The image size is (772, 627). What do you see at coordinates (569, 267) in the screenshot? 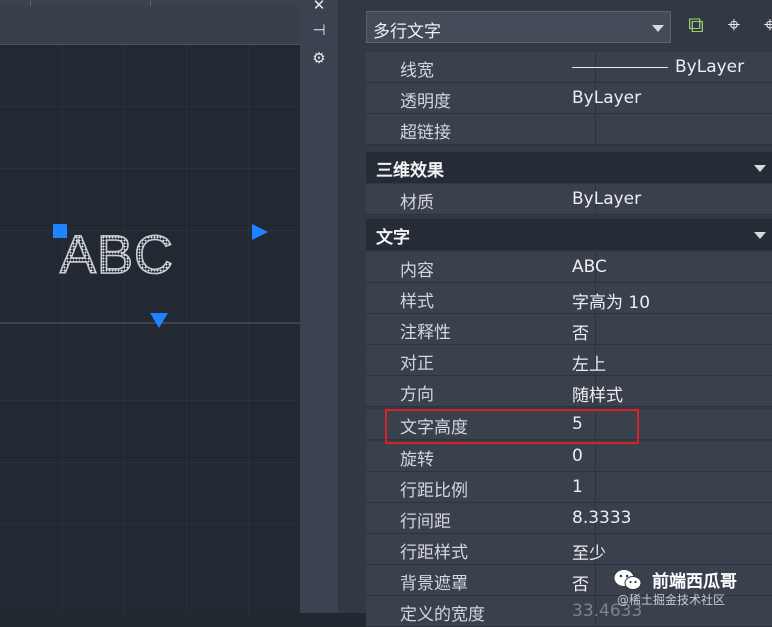
I see `property-row-contents: 内容 ABC` at bounding box center [569, 267].